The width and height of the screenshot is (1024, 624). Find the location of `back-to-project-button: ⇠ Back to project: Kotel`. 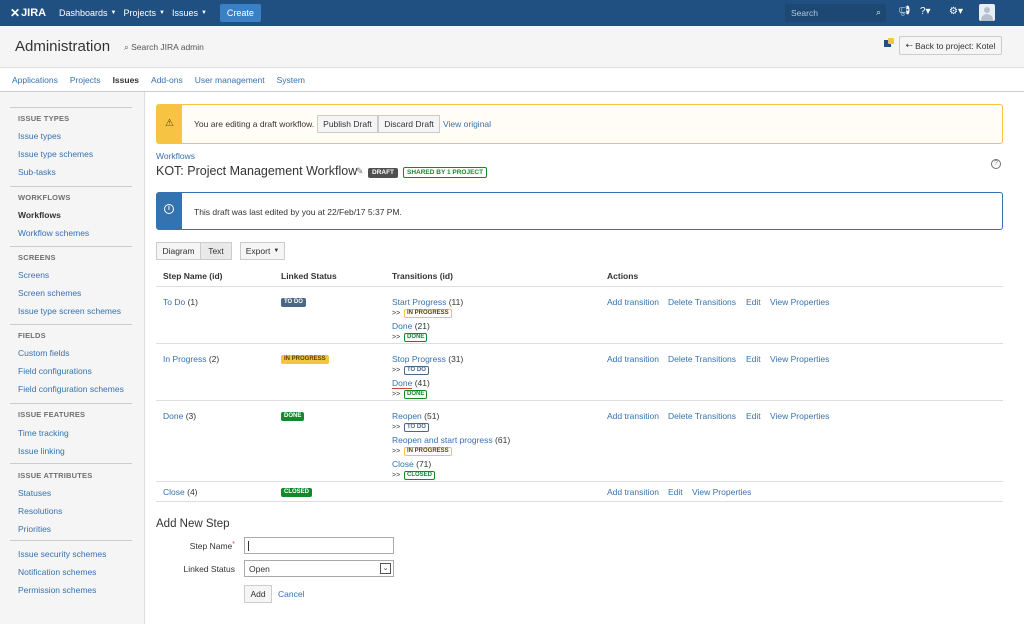

back-to-project-button: ⇠ Back to project: Kotel is located at coordinates (950, 45).